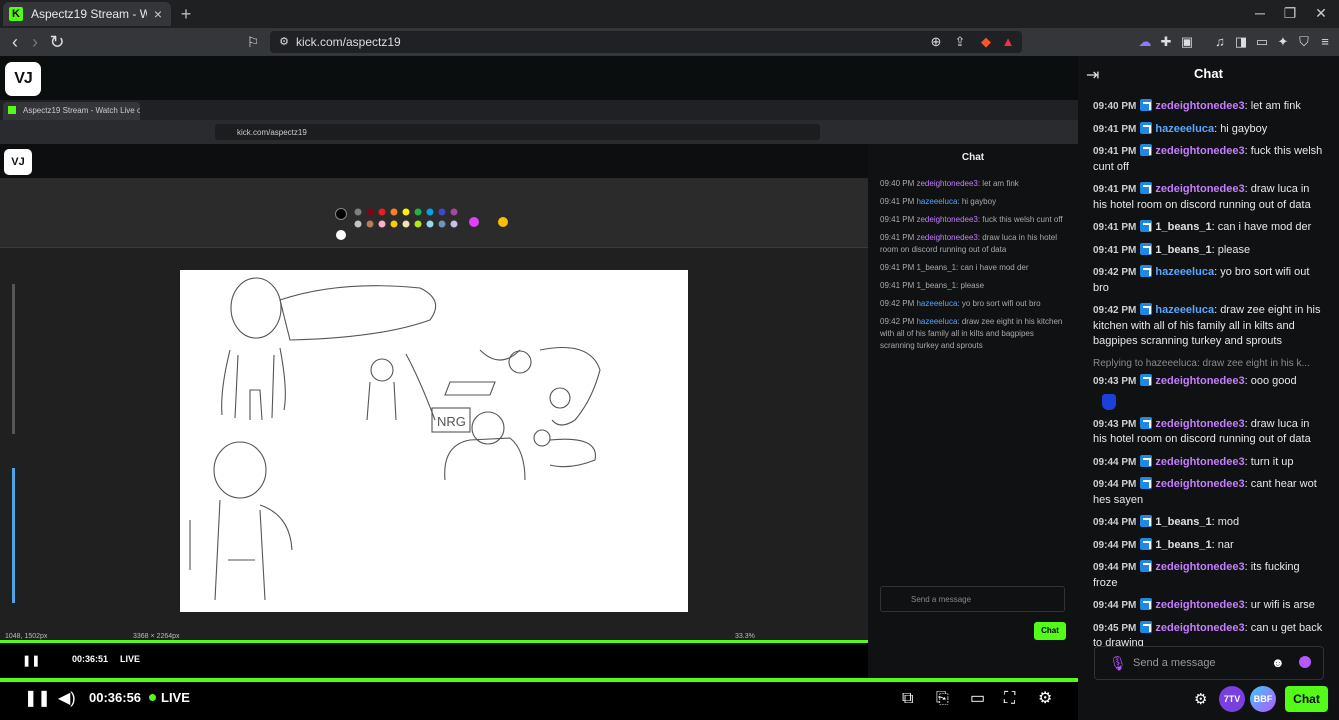 This screenshot has height=720, width=1339. What do you see at coordinates (57, 42) in the screenshot?
I see `reload-icon: ↻` at bounding box center [57, 42].